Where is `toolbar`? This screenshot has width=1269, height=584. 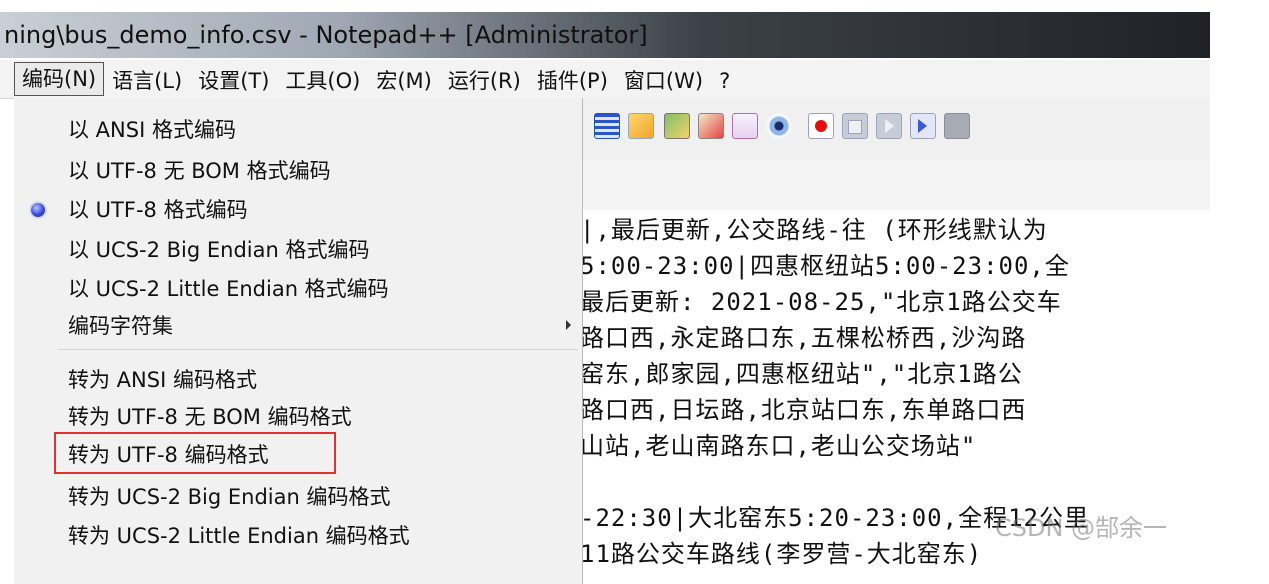 toolbar is located at coordinates (895, 129).